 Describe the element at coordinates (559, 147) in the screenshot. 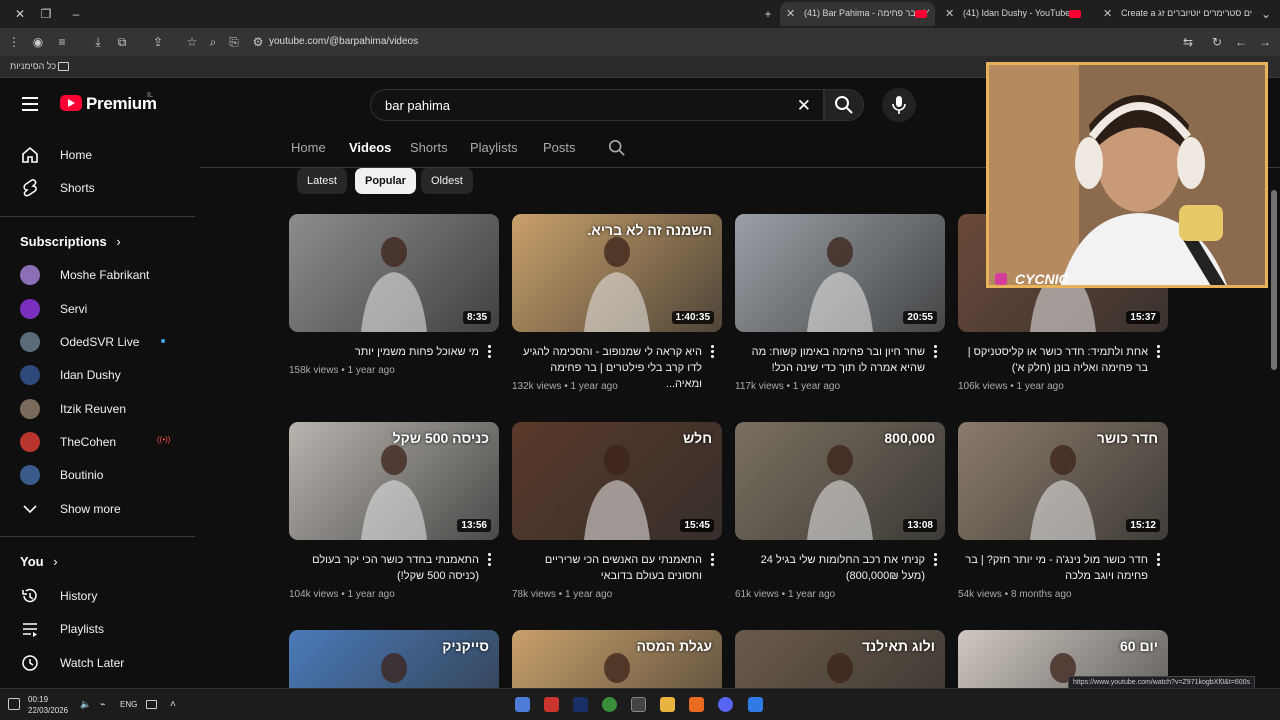

I see `tab-posts: Posts` at that location.